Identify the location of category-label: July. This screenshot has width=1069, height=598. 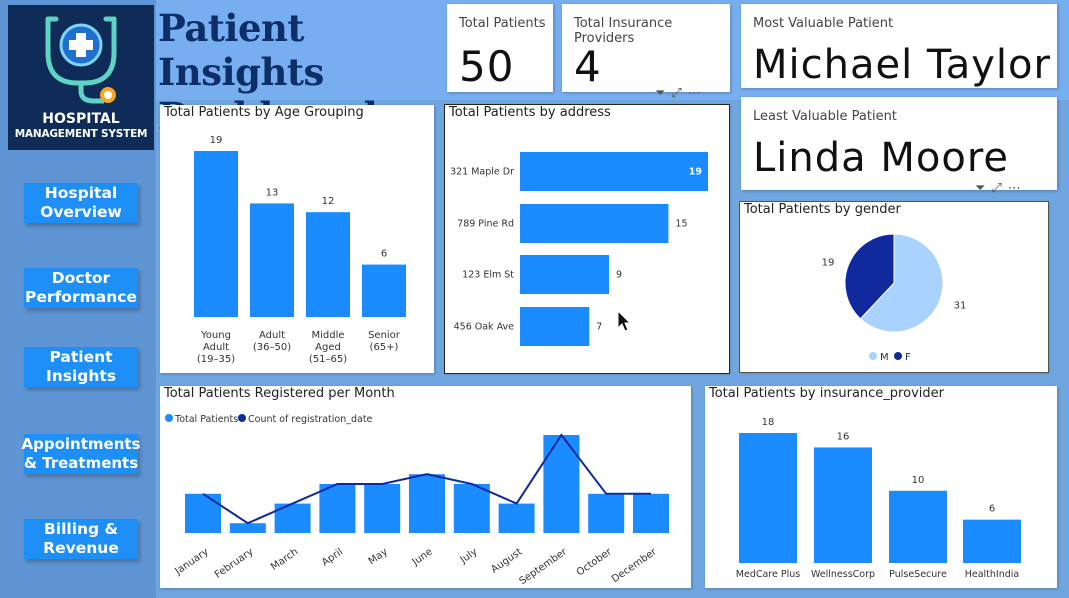
(469, 556).